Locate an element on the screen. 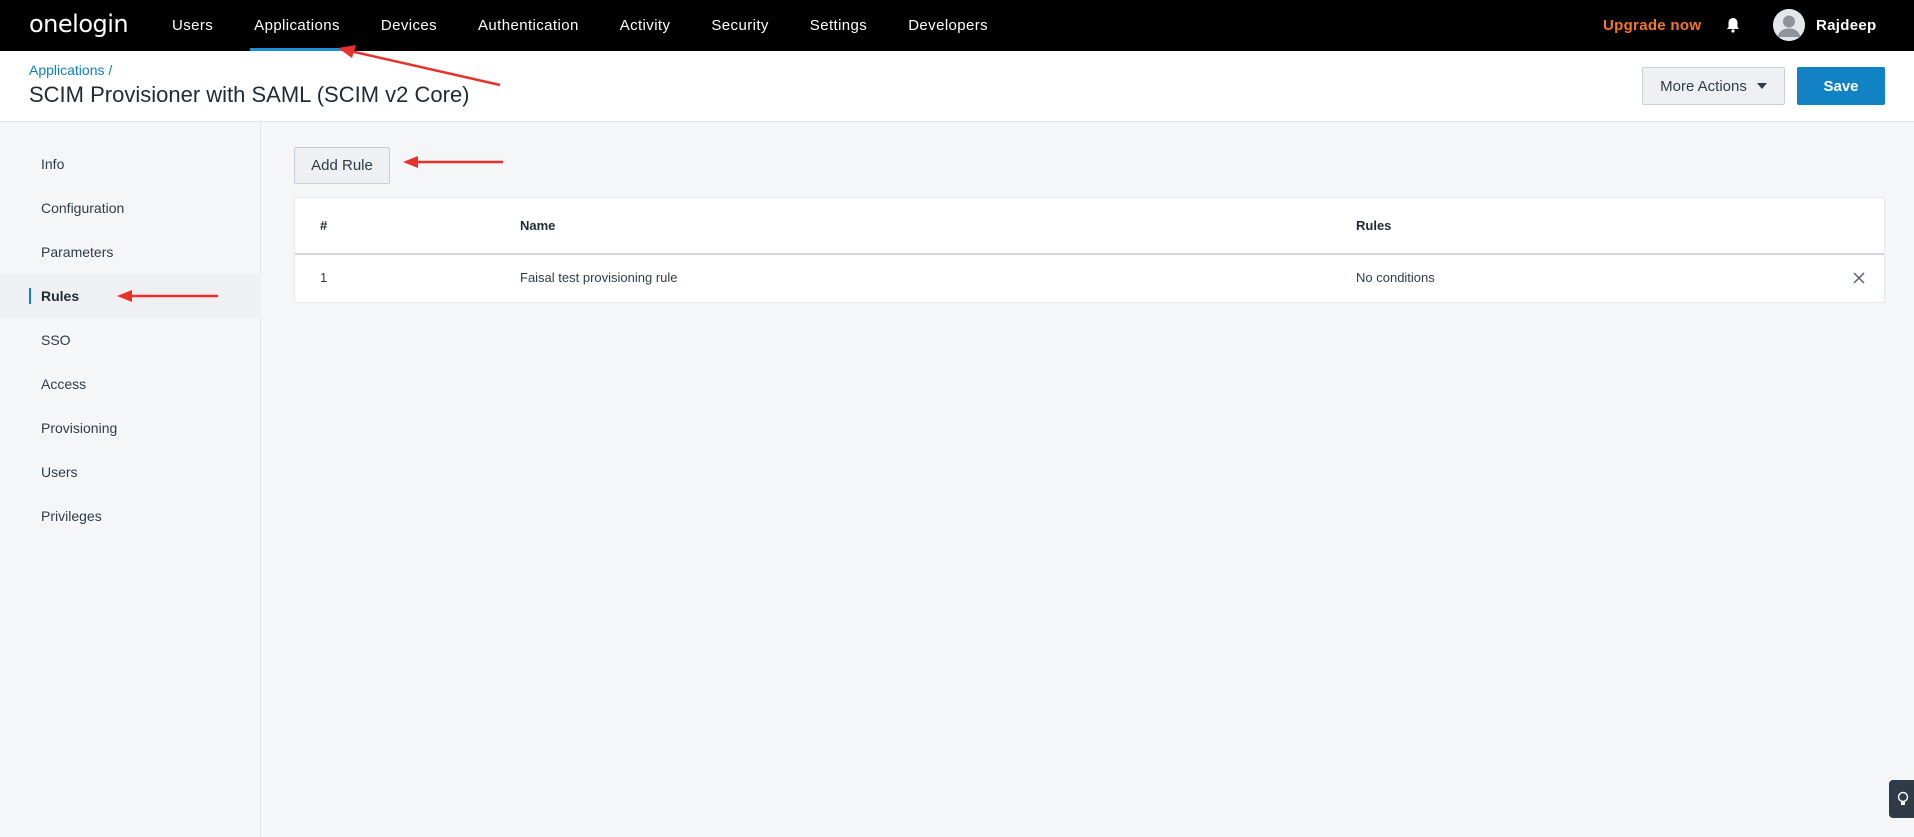 The image size is (1914, 837). nav-settings: Settings is located at coordinates (838, 25).